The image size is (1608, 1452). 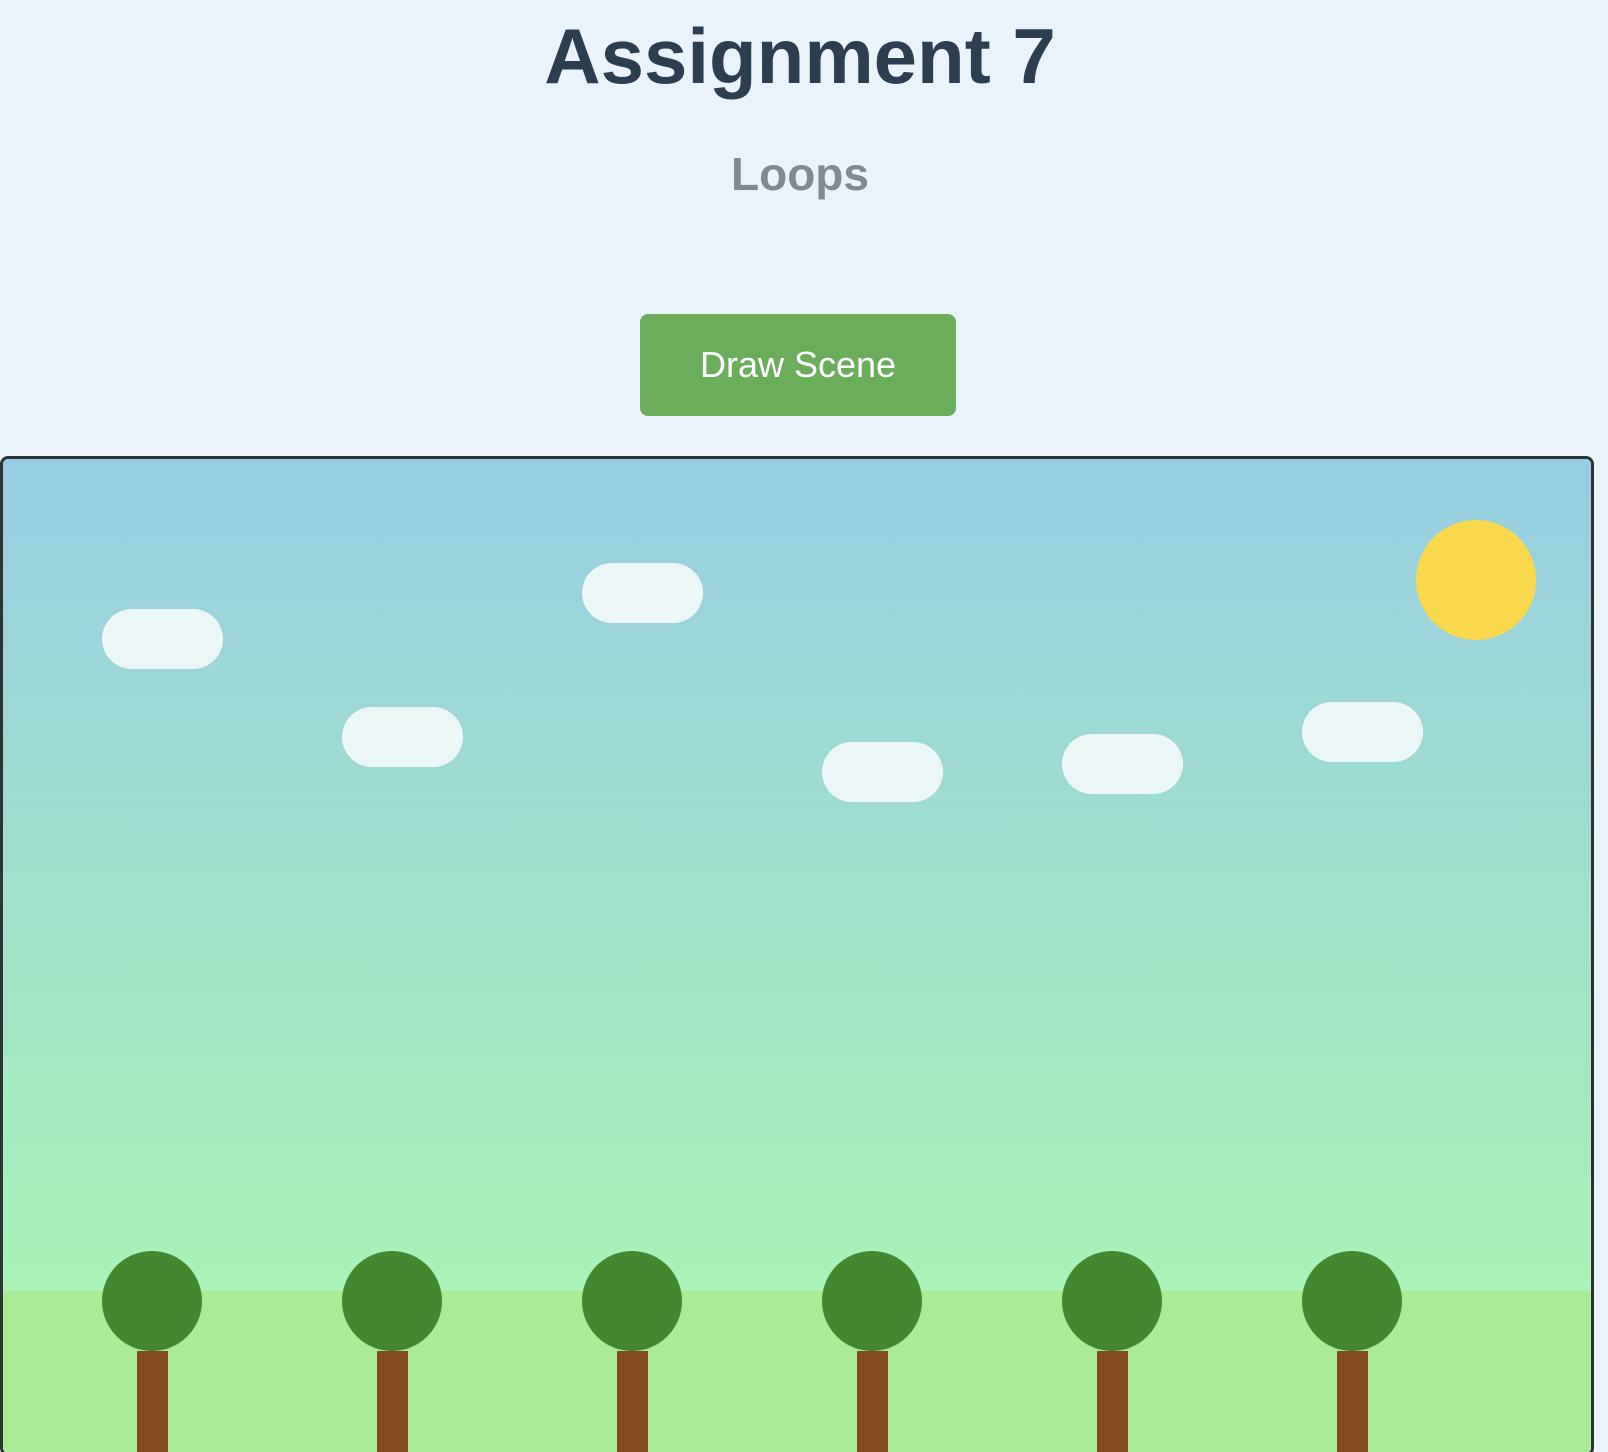 I want to click on sun-icon, so click(x=1476, y=580).